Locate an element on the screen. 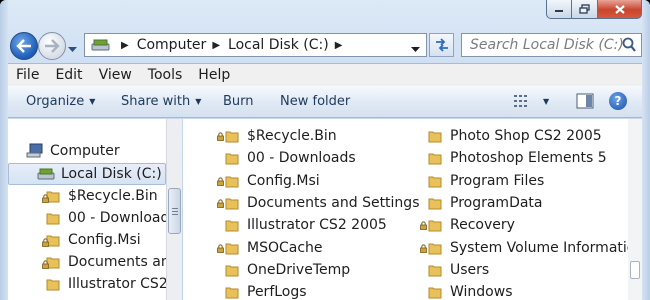 The height and width of the screenshot is (300, 650). preview-pane-icon is located at coordinates (585, 101).